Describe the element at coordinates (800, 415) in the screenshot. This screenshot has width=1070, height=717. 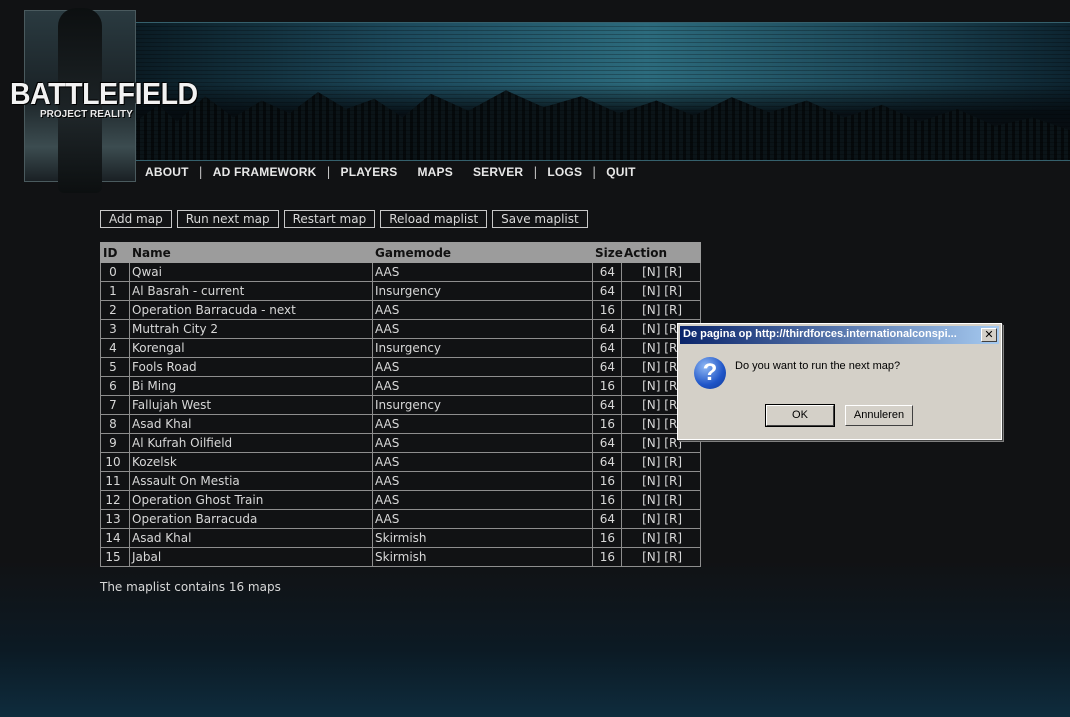
I see `ok-button: OK` at that location.